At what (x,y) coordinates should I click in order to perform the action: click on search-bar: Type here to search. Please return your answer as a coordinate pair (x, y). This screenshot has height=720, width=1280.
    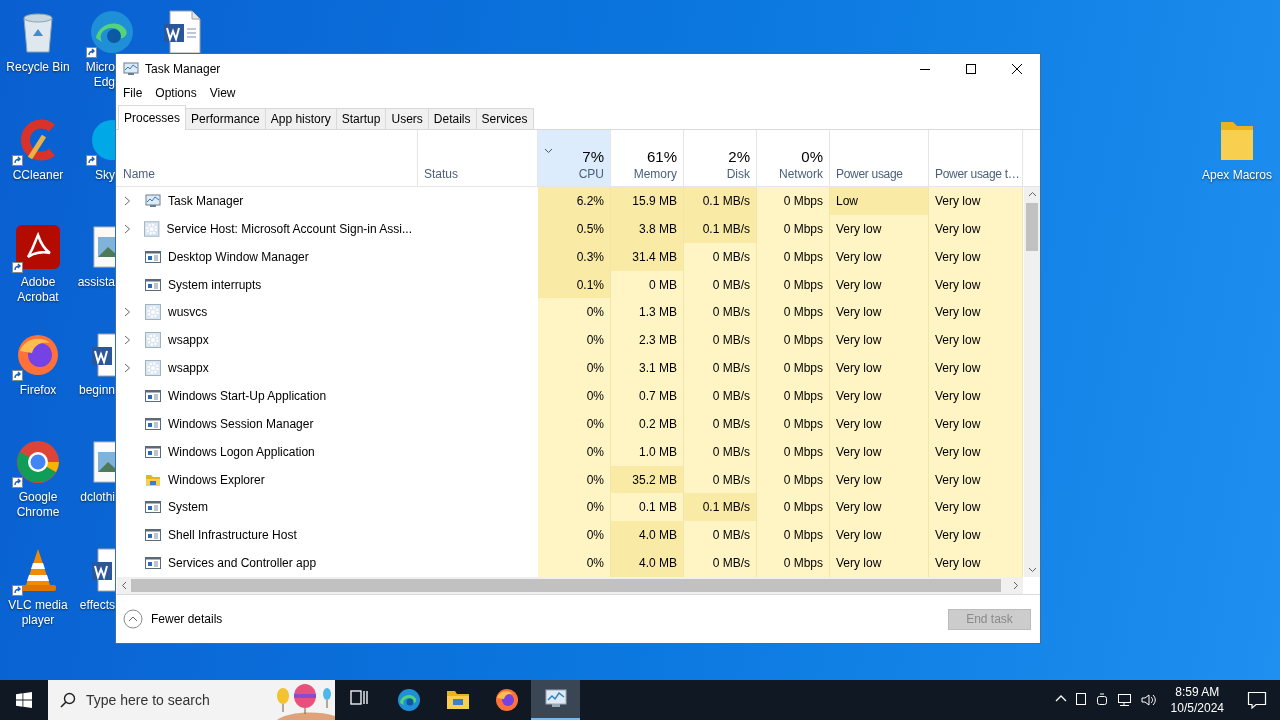
    Looking at the image, I should click on (191, 700).